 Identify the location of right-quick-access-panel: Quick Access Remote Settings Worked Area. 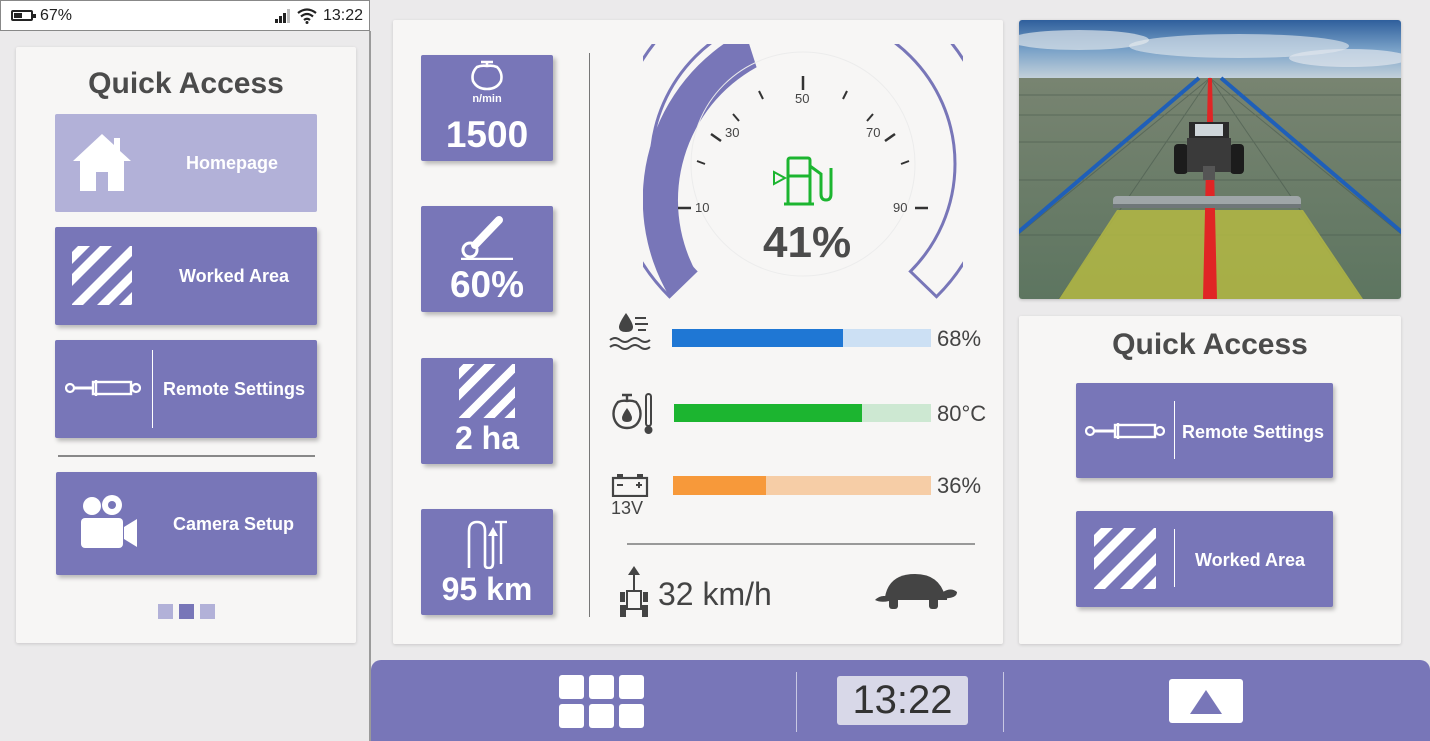
(1210, 480).